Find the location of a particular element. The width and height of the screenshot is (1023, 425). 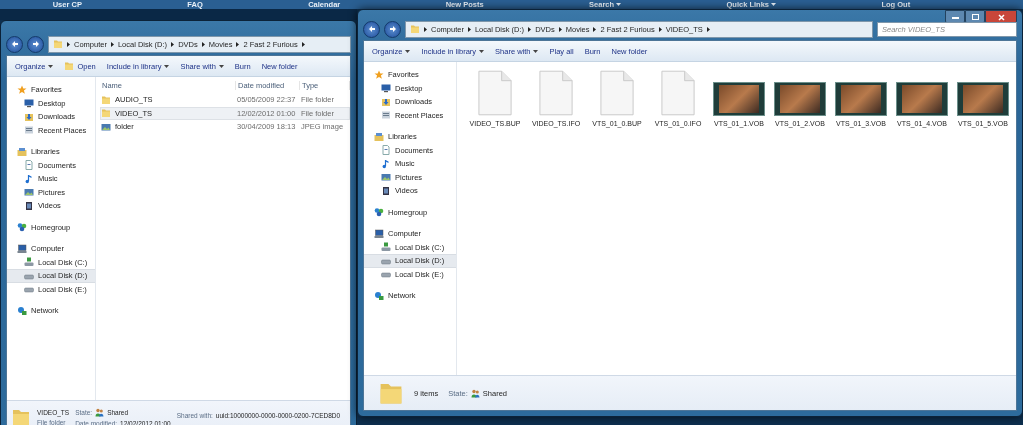

maximize-icon is located at coordinates (975, 17).